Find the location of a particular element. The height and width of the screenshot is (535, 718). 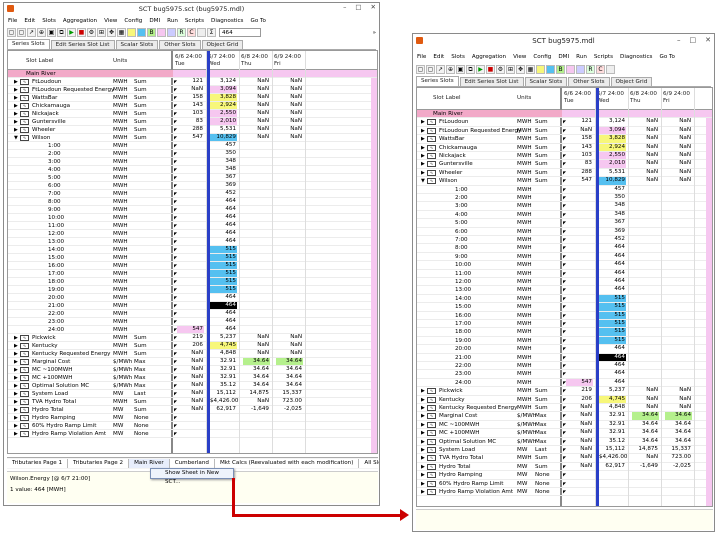

timestep-row: 14:00 MWH 515 ◤ is located at coordinates (564, 299).